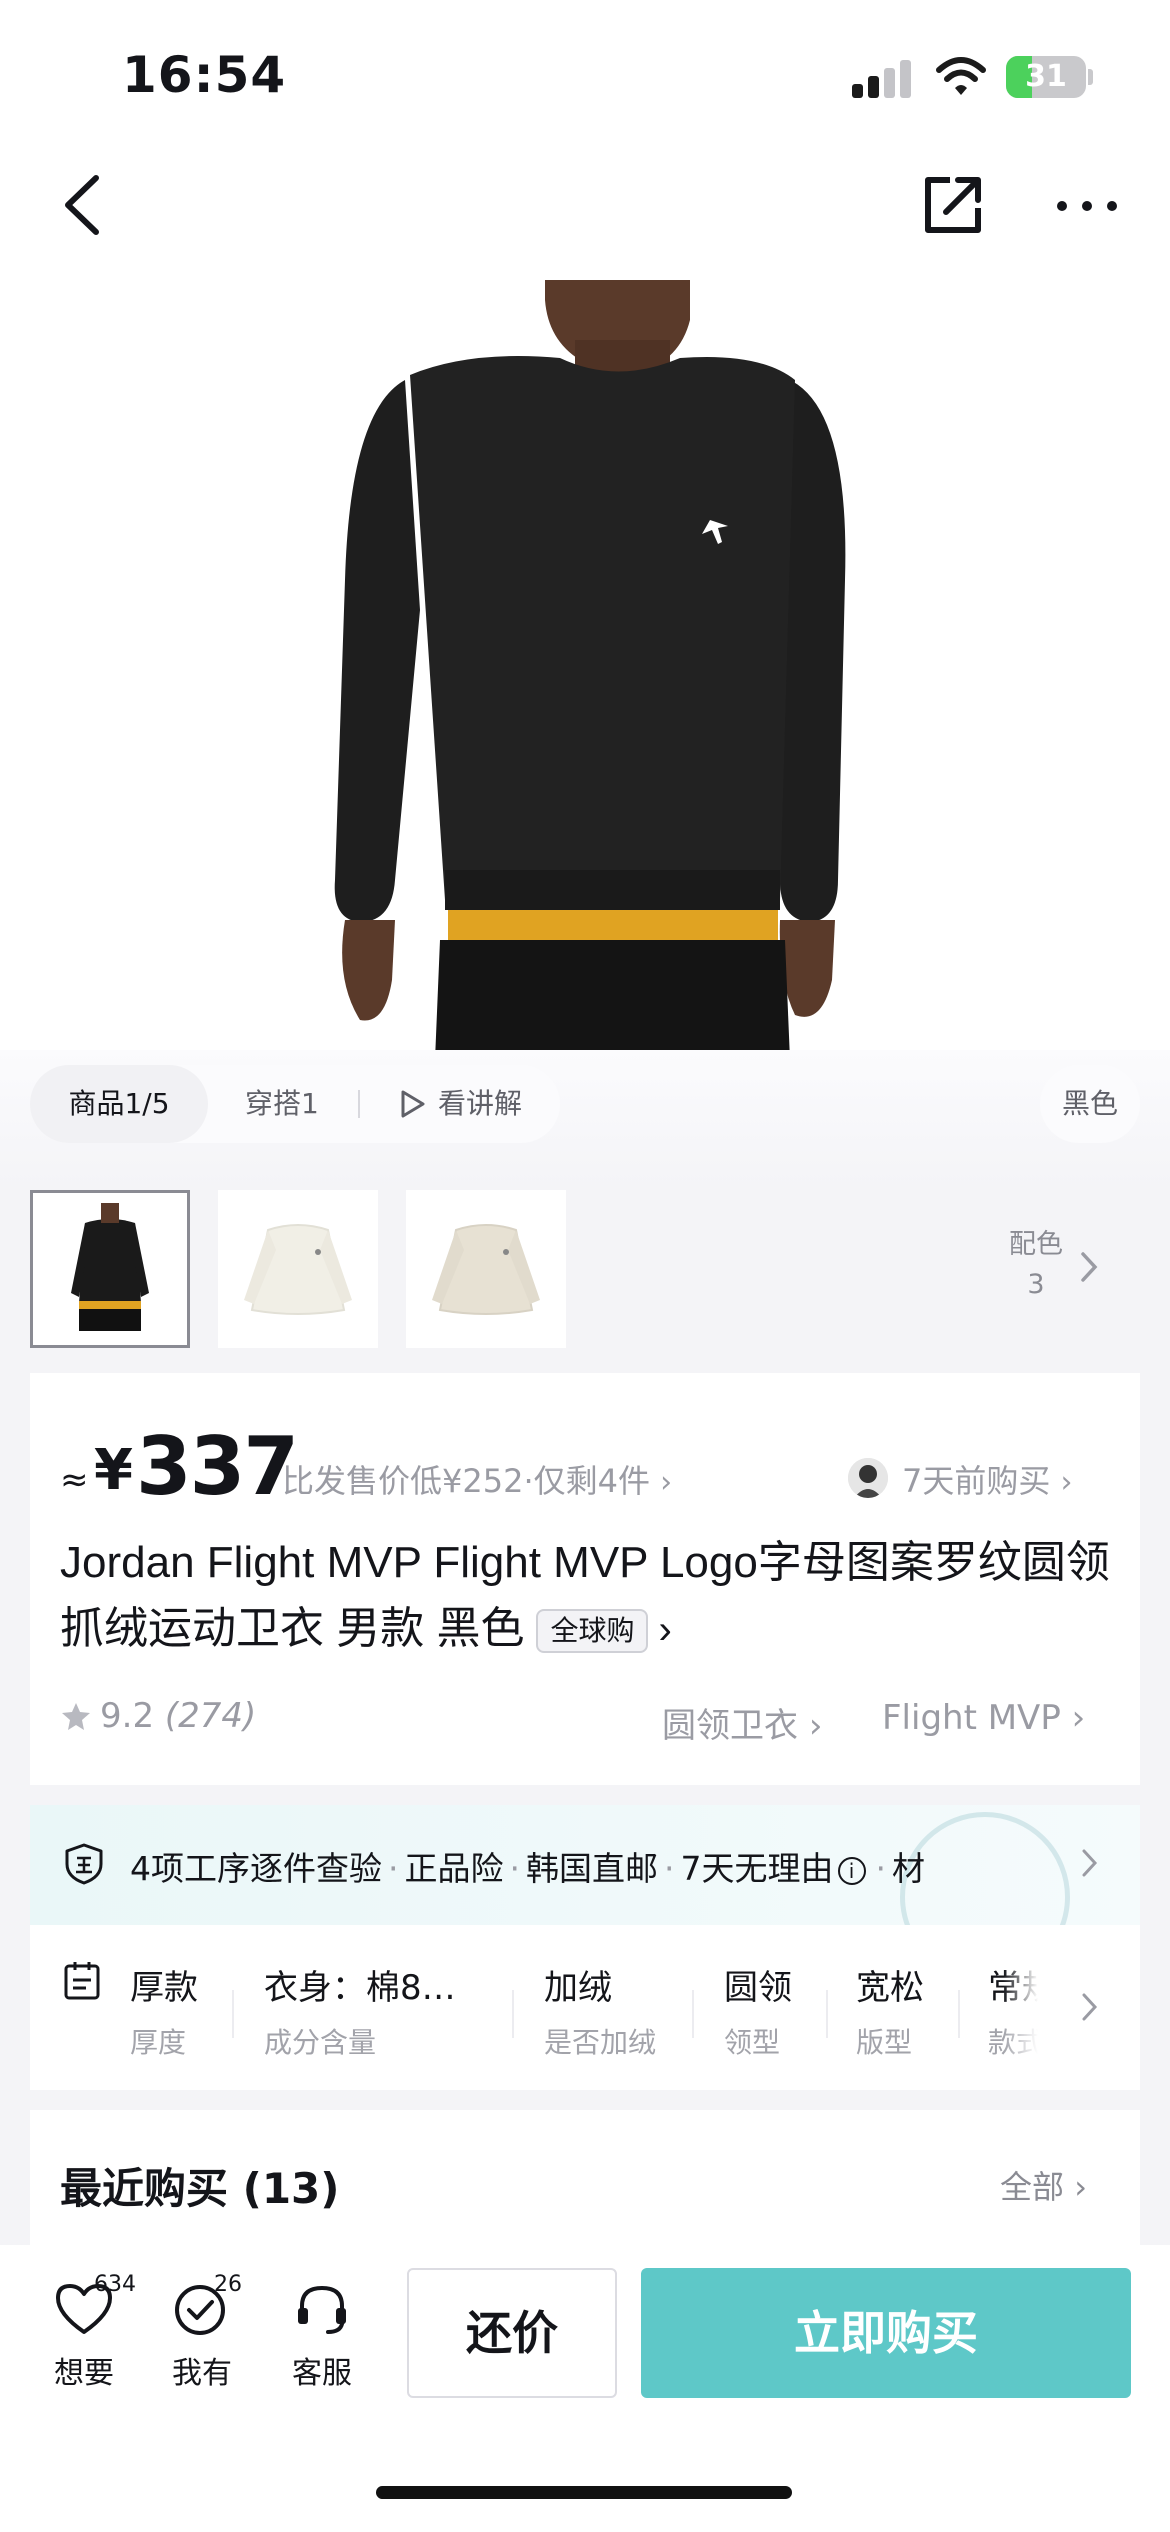  What do you see at coordinates (74, 1480) in the screenshot?
I see `approx-symbol: ≈` at bounding box center [74, 1480].